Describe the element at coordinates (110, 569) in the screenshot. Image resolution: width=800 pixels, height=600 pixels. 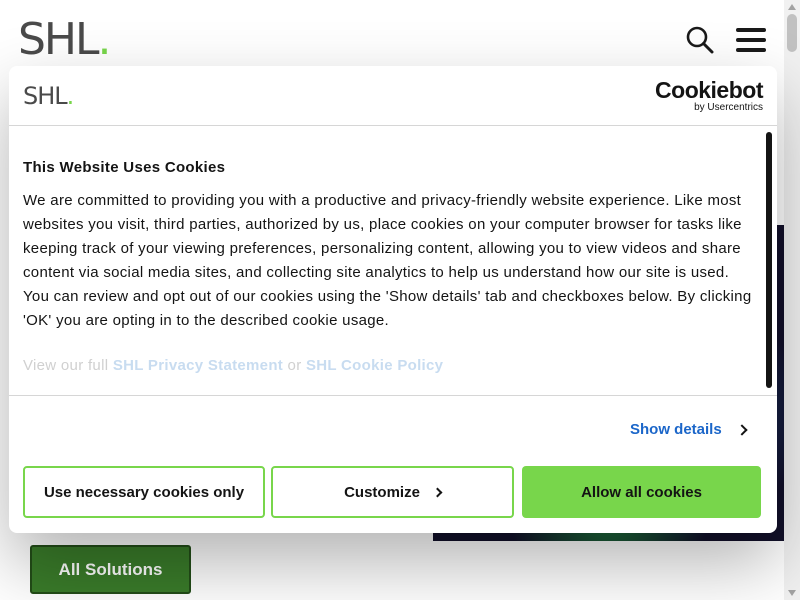
I see `all-solutions-button: All Solutions` at that location.